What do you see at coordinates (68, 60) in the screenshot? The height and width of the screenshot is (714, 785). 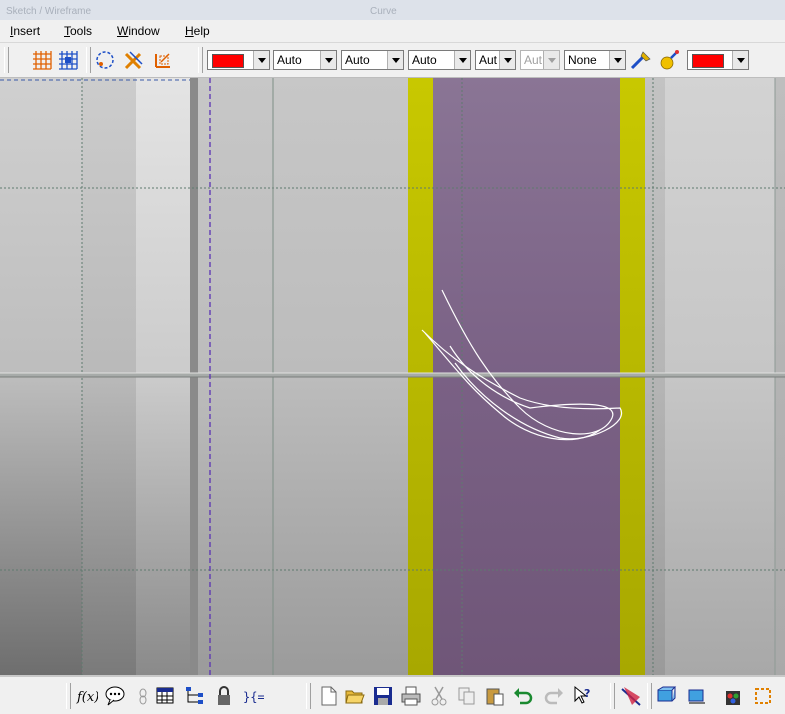 I see `snap-grid-icon` at bounding box center [68, 60].